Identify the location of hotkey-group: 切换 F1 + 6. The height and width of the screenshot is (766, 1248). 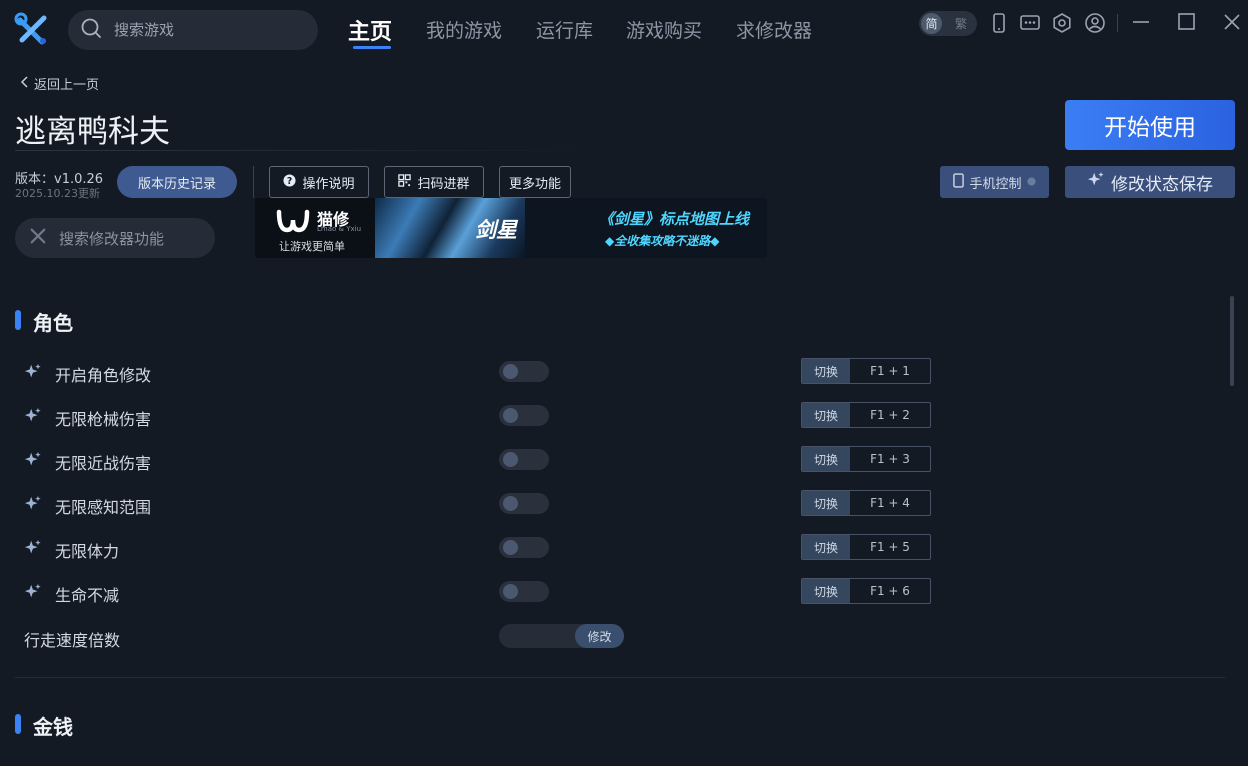
(866, 591).